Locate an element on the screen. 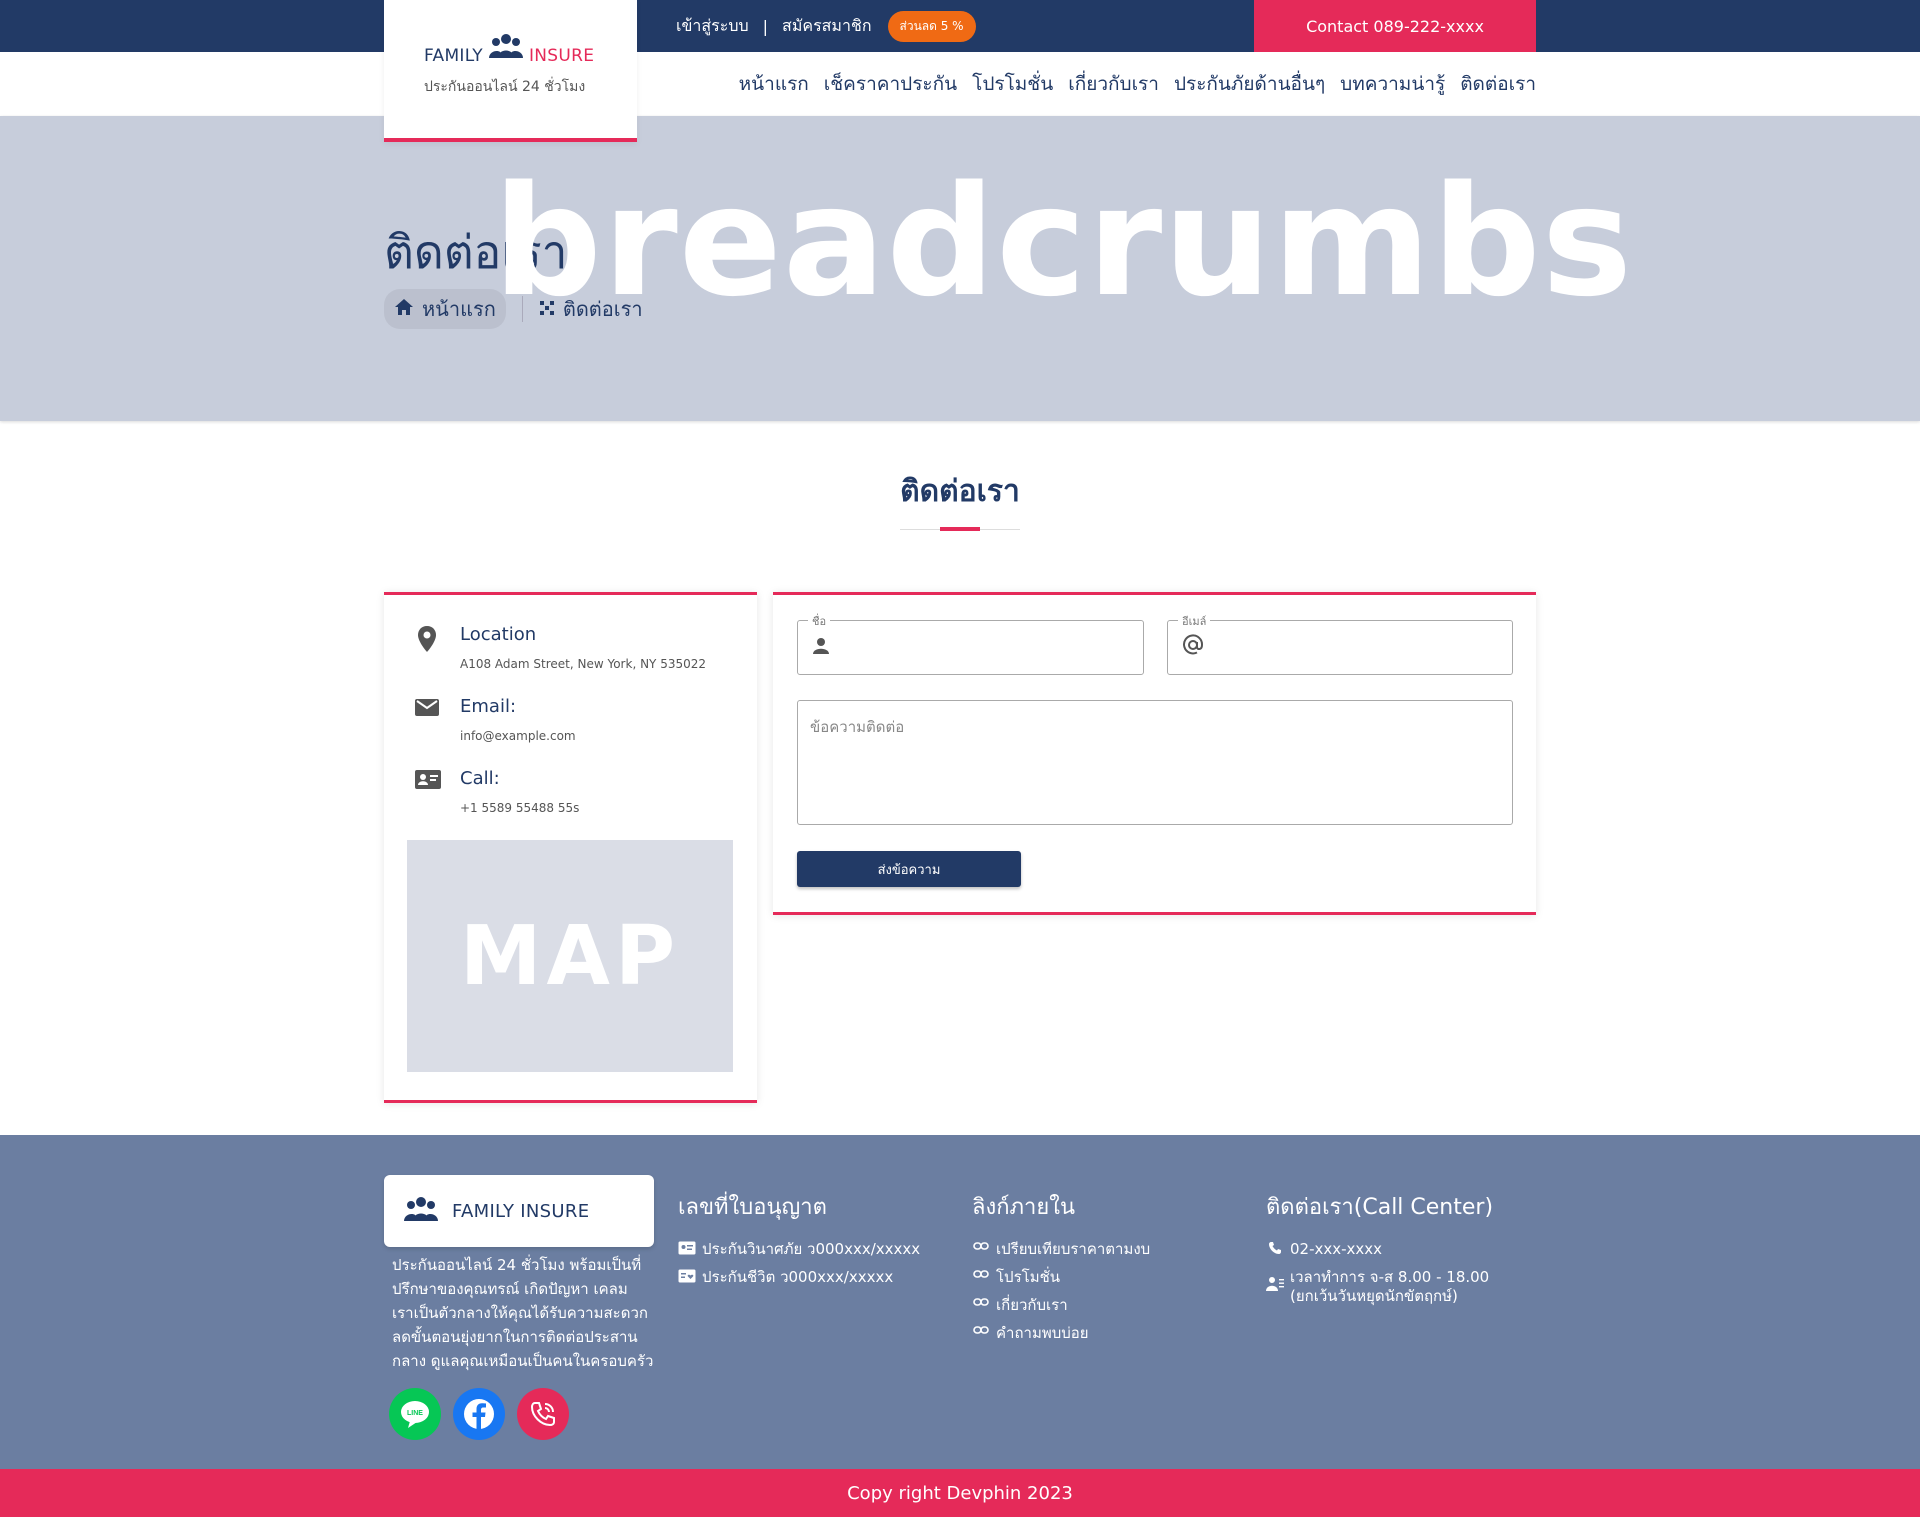 The width and height of the screenshot is (1920, 1517). email-text: Email: info@example.com is located at coordinates (518, 719).